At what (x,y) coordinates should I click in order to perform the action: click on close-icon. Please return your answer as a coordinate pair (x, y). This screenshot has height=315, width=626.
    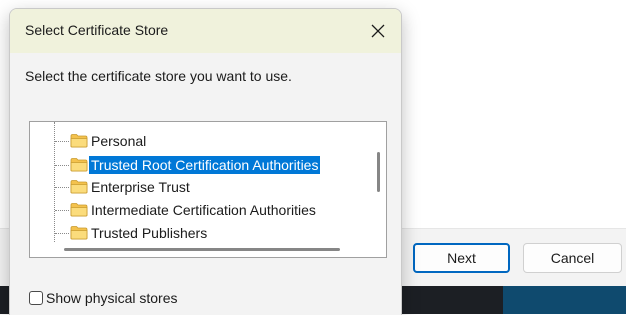
    Looking at the image, I should click on (378, 31).